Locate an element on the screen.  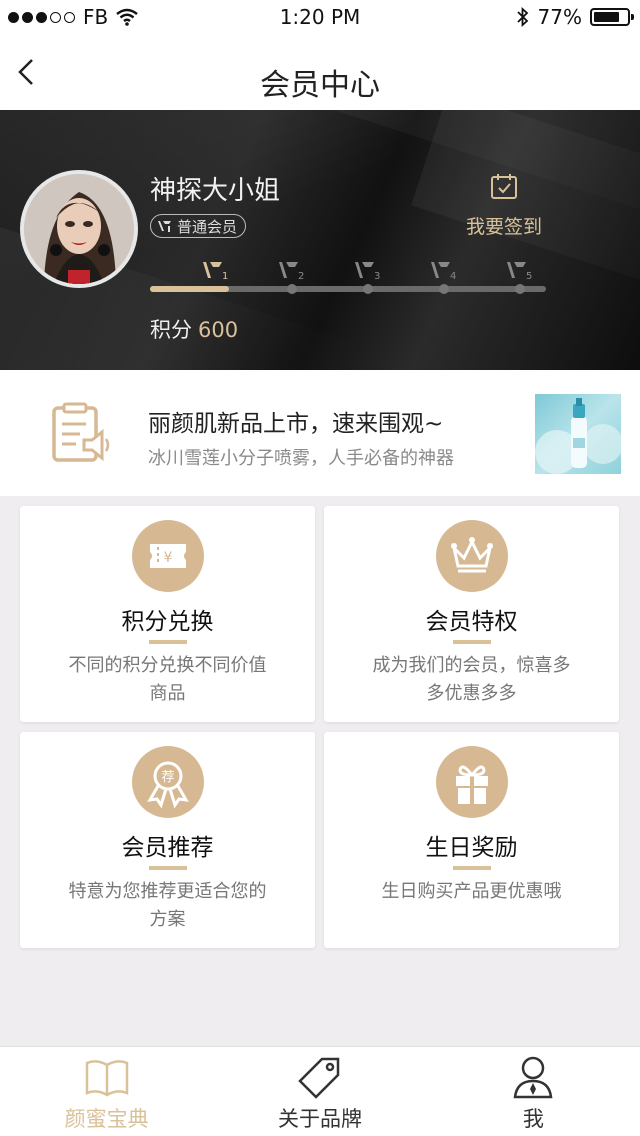
crown-icon is located at coordinates (472, 556).